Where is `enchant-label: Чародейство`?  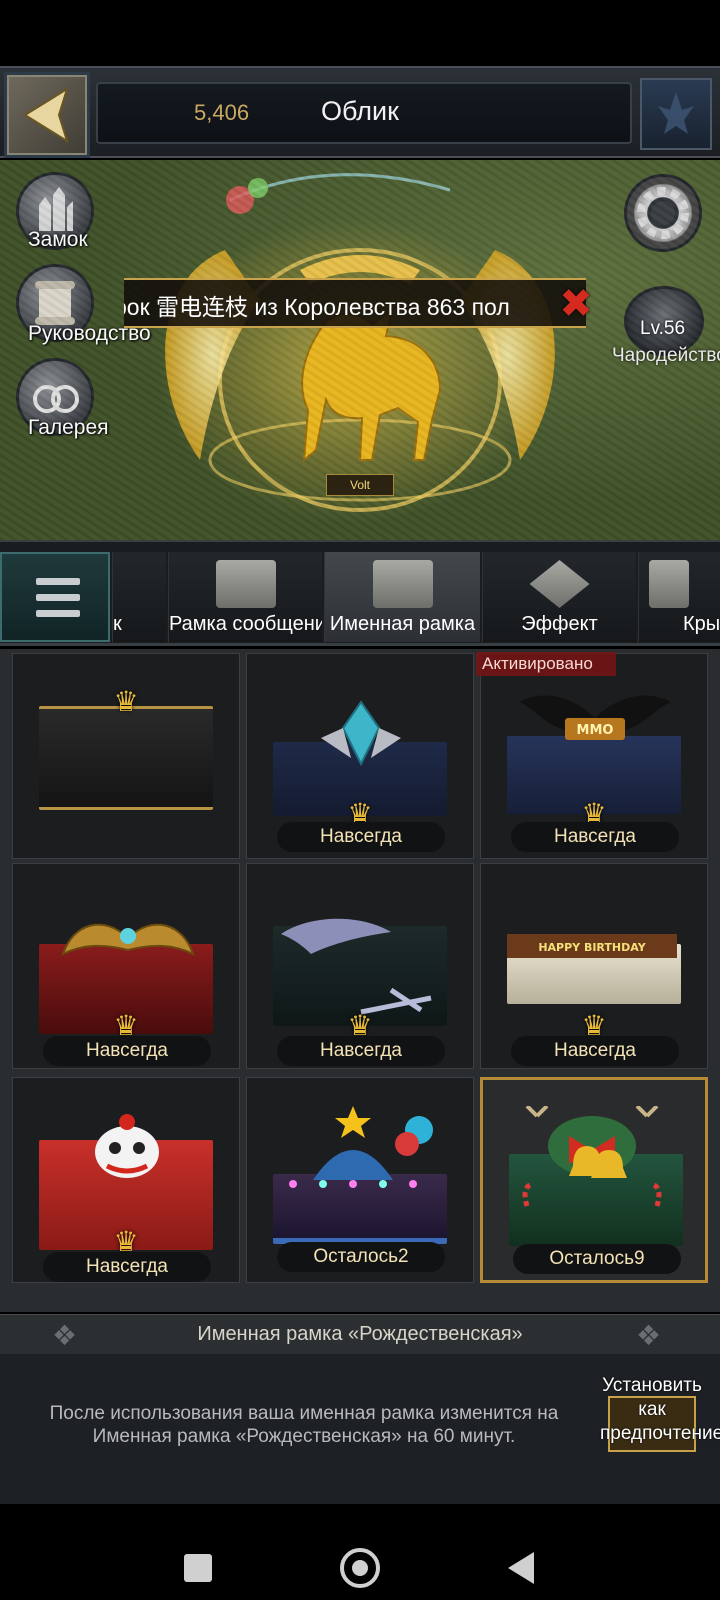
enchant-label: Чародейство is located at coordinates (666, 355).